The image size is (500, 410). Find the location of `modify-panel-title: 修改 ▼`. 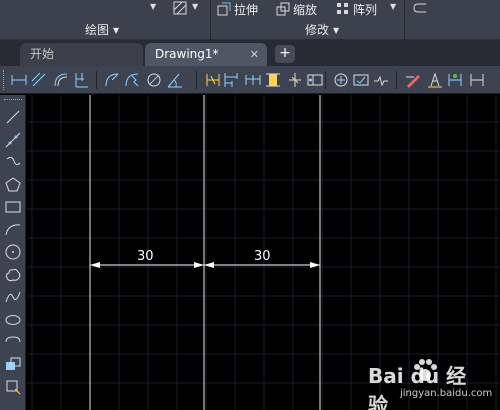

modify-panel-title: 修改 ▼ is located at coordinates (322, 30).